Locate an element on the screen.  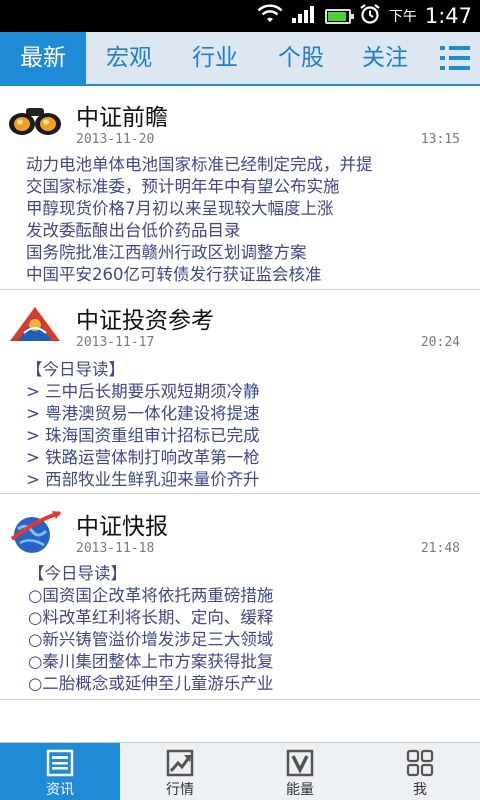
headline-item: > 西部牧业生鲜乳迎来量价齐升 is located at coordinates (248, 480).